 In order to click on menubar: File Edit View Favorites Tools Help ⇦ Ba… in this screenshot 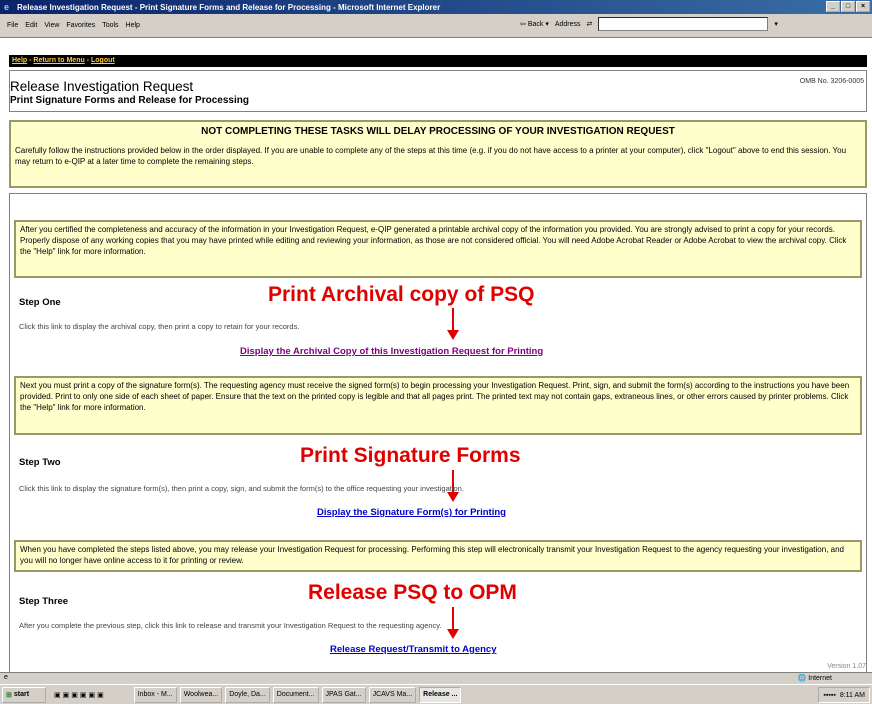, I will do `click(436, 26)`.